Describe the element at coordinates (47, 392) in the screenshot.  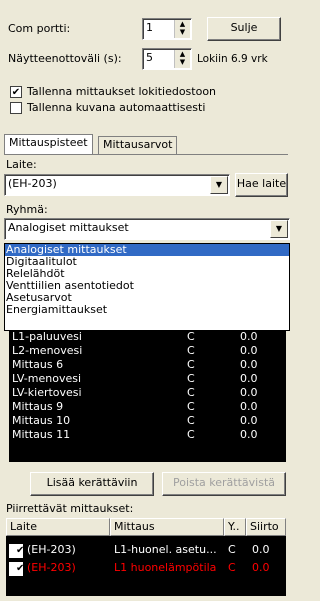
I see `measurement-name: LV-kiertovesi` at that location.